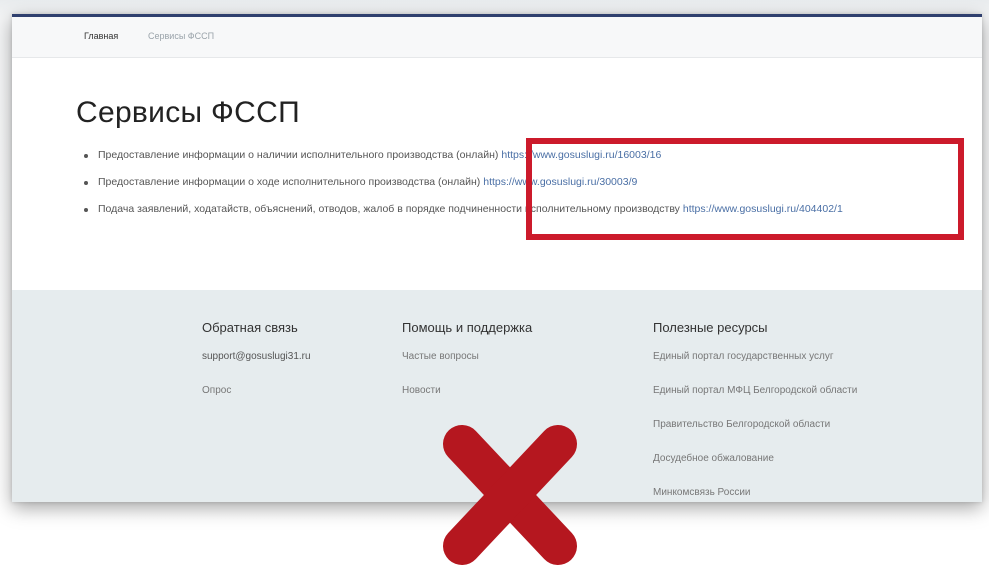 The width and height of the screenshot is (989, 566). Describe the element at coordinates (256, 402) in the screenshot. I see `survey-link: Опрос` at that location.